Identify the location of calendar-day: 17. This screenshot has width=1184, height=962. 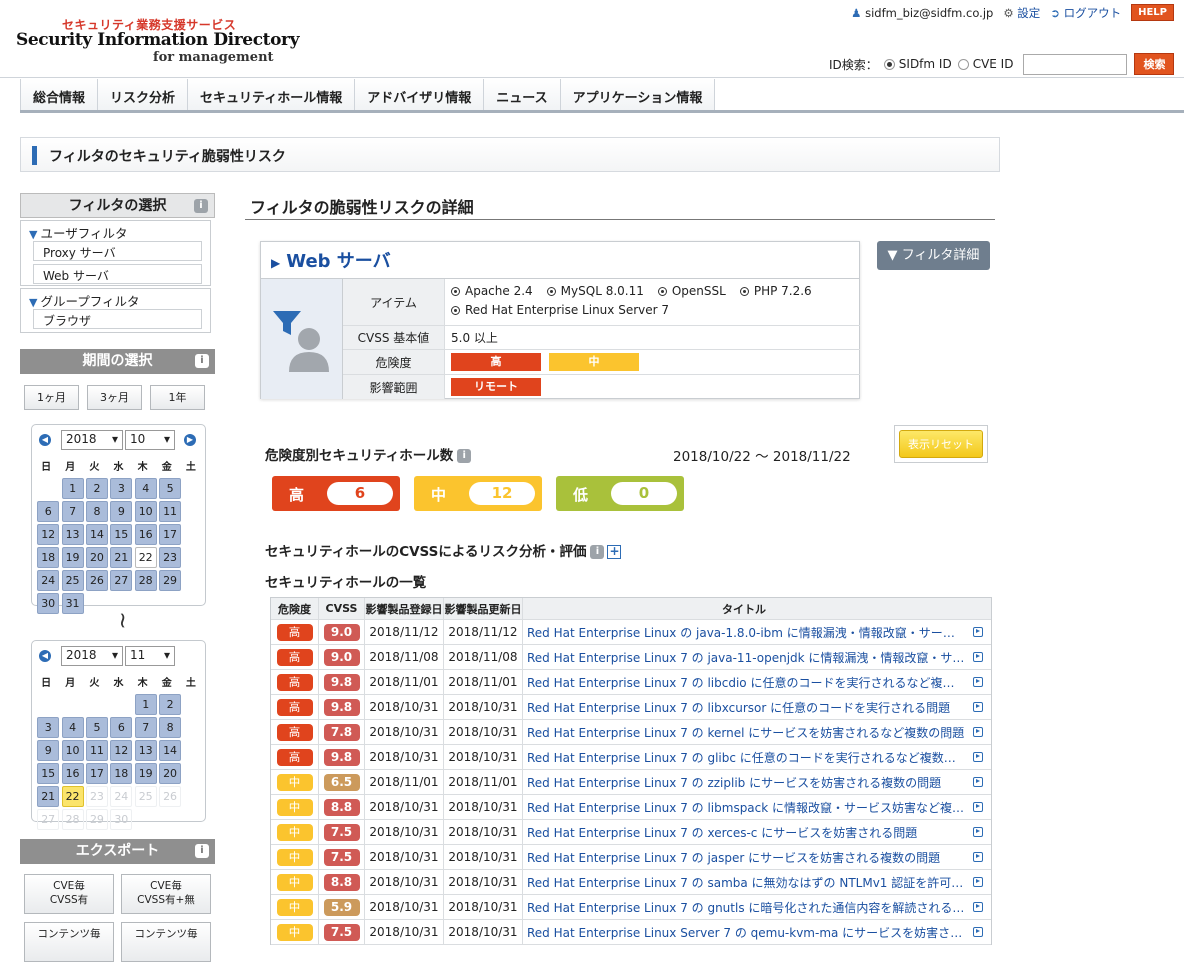
(170, 534).